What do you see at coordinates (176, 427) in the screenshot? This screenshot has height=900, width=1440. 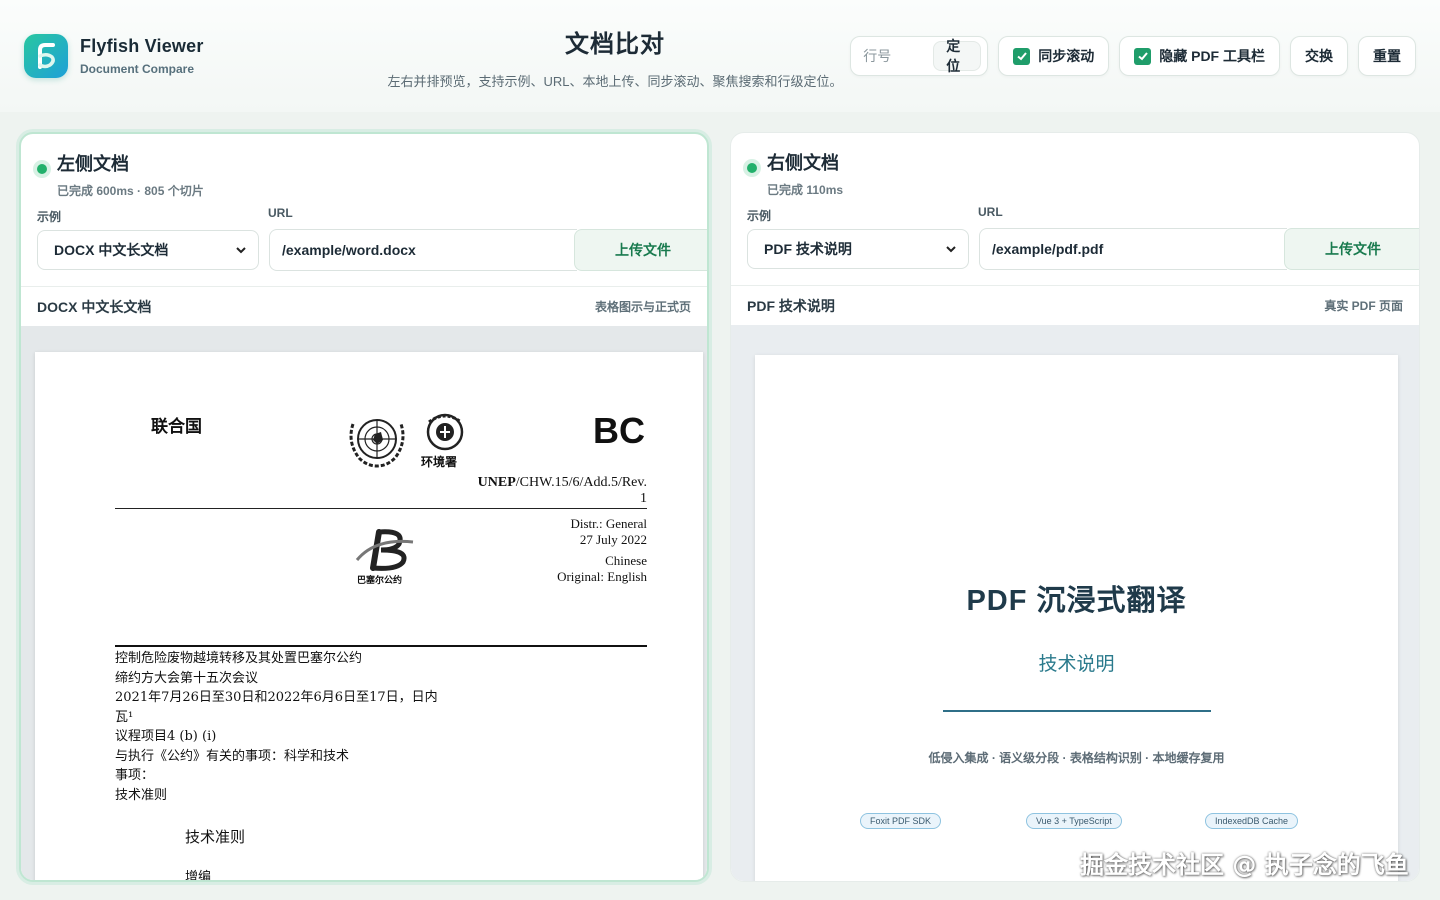 I see `org-name: 联合国` at bounding box center [176, 427].